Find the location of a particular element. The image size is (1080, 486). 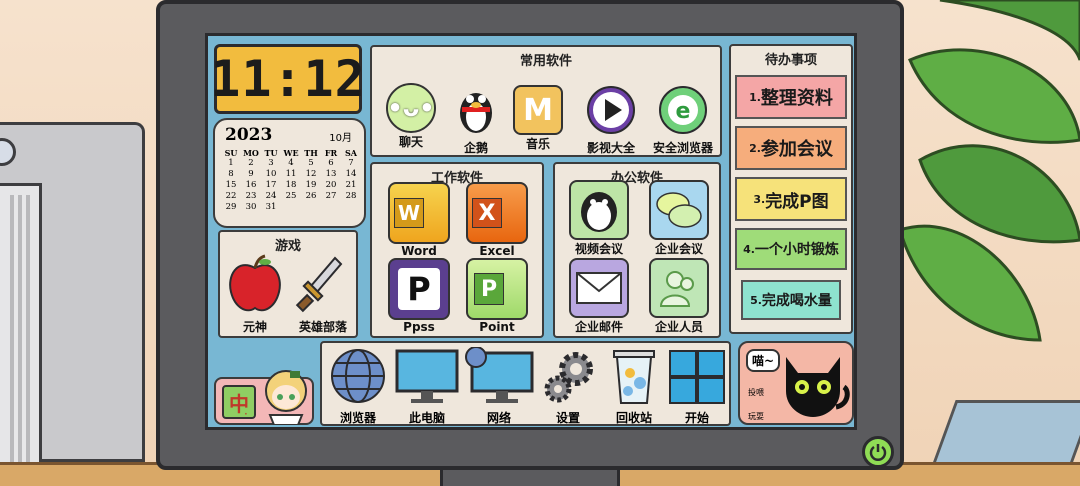

cat-widget: 喵~ 投喂 玩耍 is located at coordinates (796, 383).